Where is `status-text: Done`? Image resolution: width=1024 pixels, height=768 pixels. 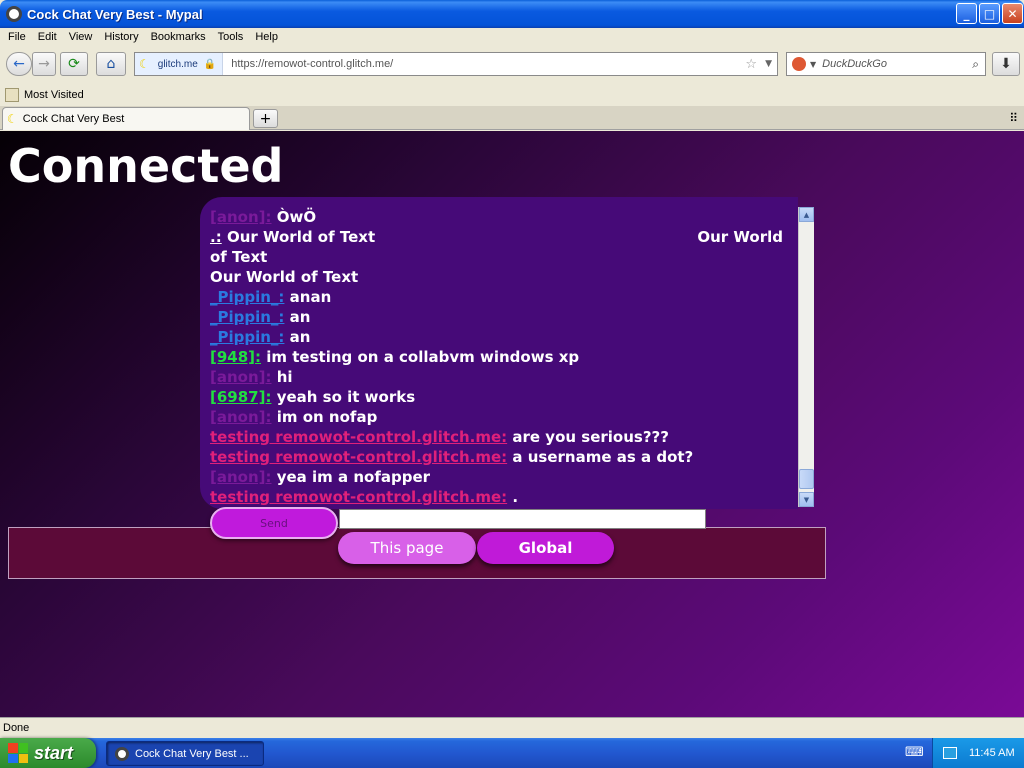 status-text: Done is located at coordinates (16, 728).